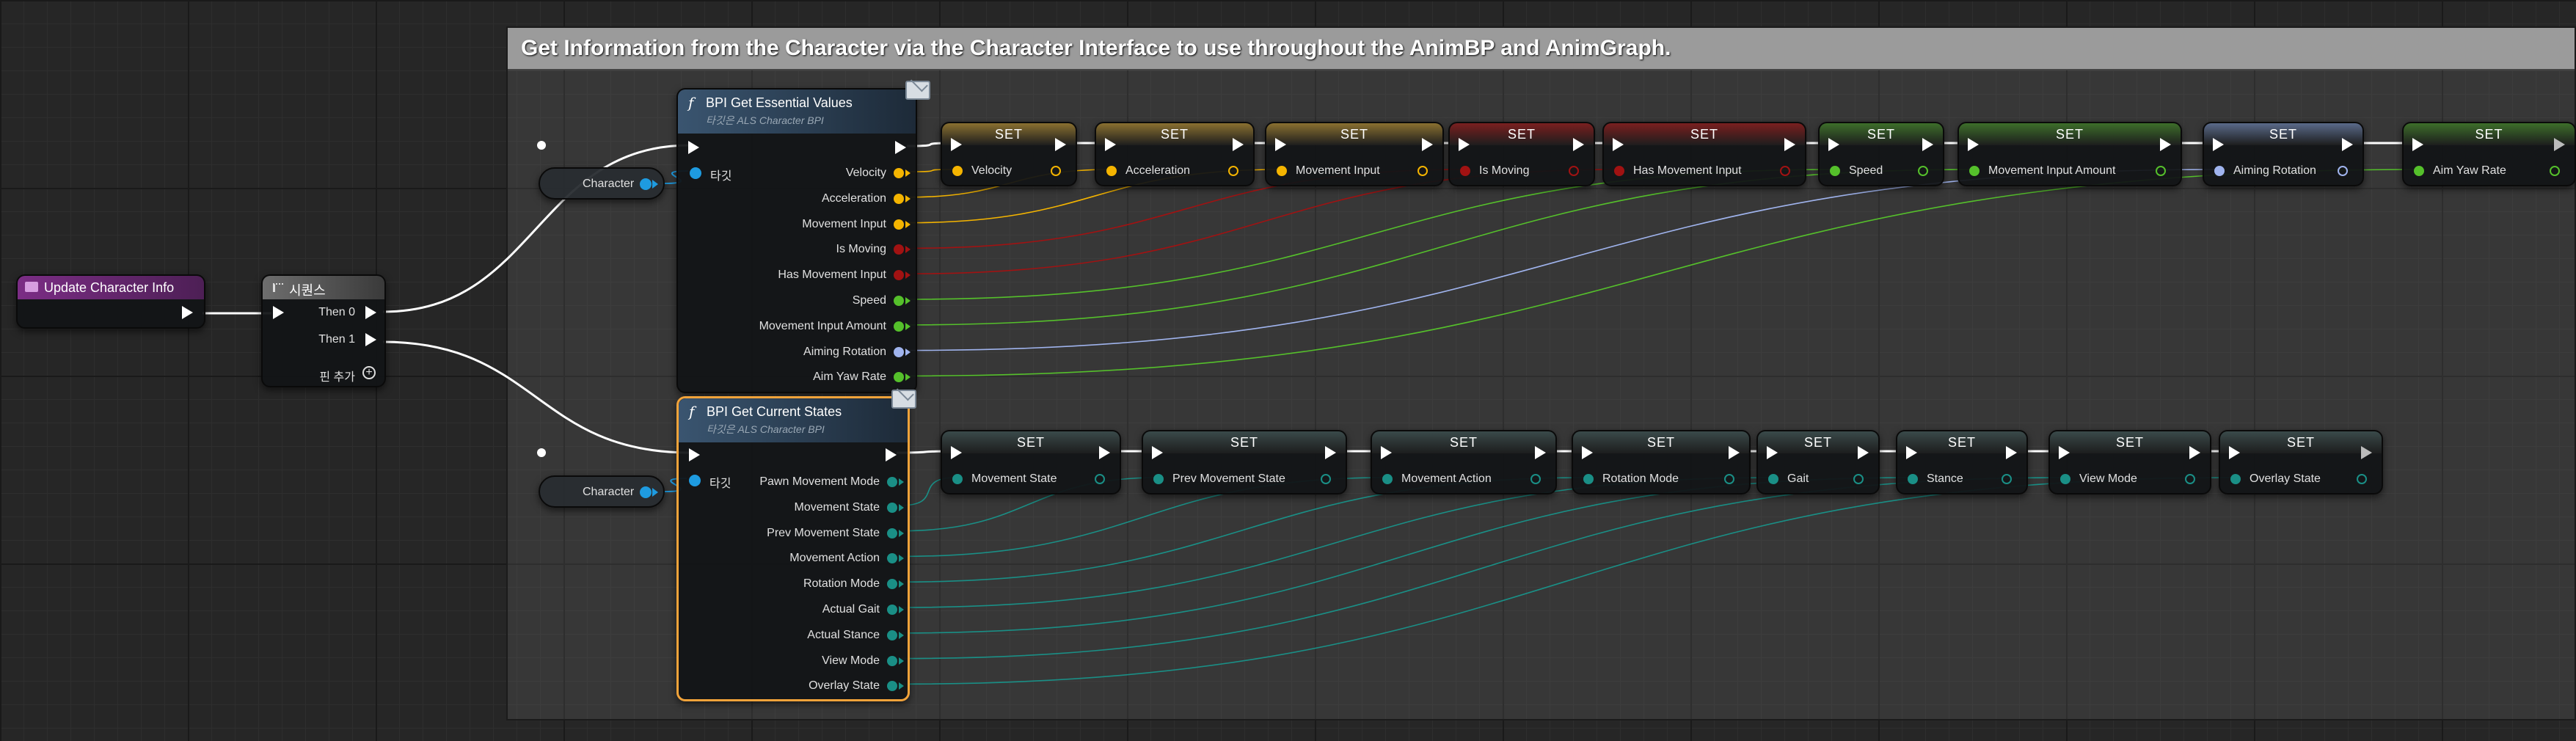 This screenshot has height=741, width=2576. Describe the element at coordinates (694, 147) in the screenshot. I see `essential-exec-in-pin` at that location.